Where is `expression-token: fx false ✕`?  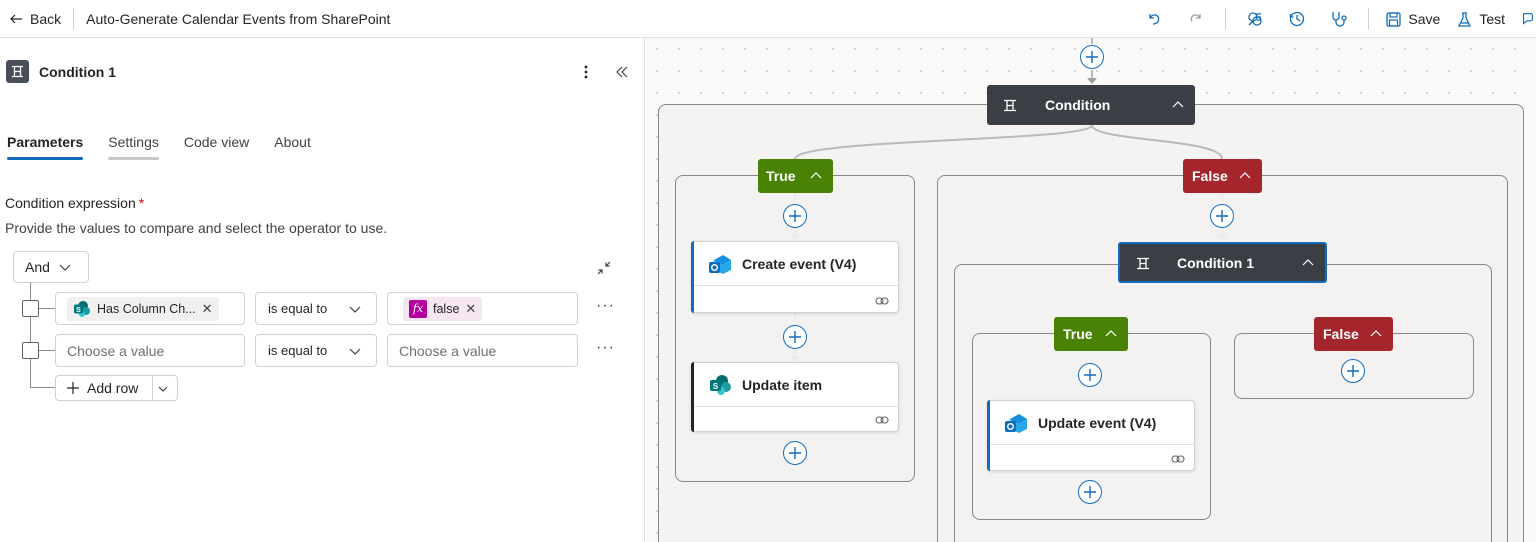
expression-token: fx false ✕ is located at coordinates (443, 308).